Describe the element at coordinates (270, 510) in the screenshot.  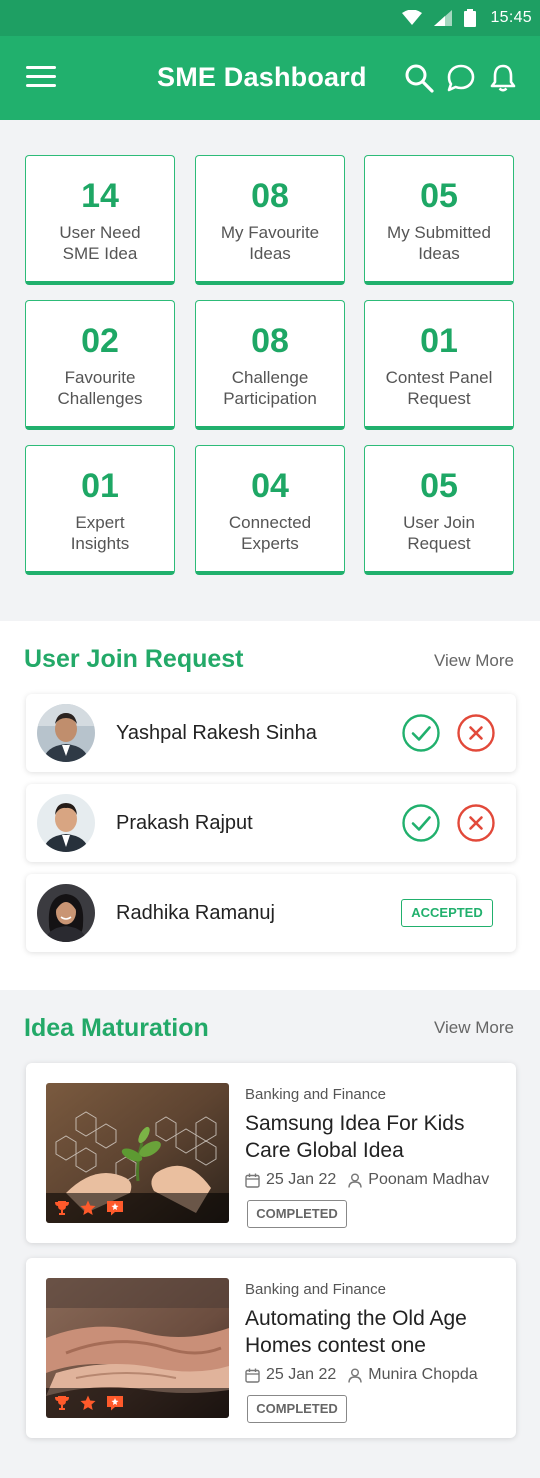
I see `stat-card-connected-experts: 04 Connected Experts` at that location.